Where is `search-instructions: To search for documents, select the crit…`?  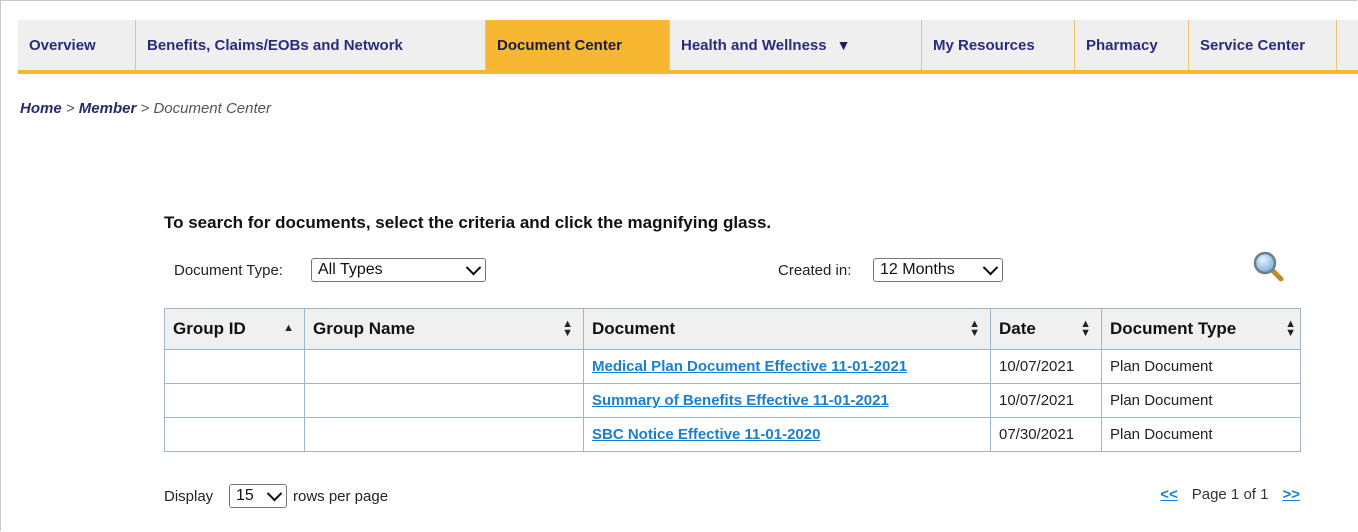
search-instructions: To search for documents, select the crit… is located at coordinates (468, 222).